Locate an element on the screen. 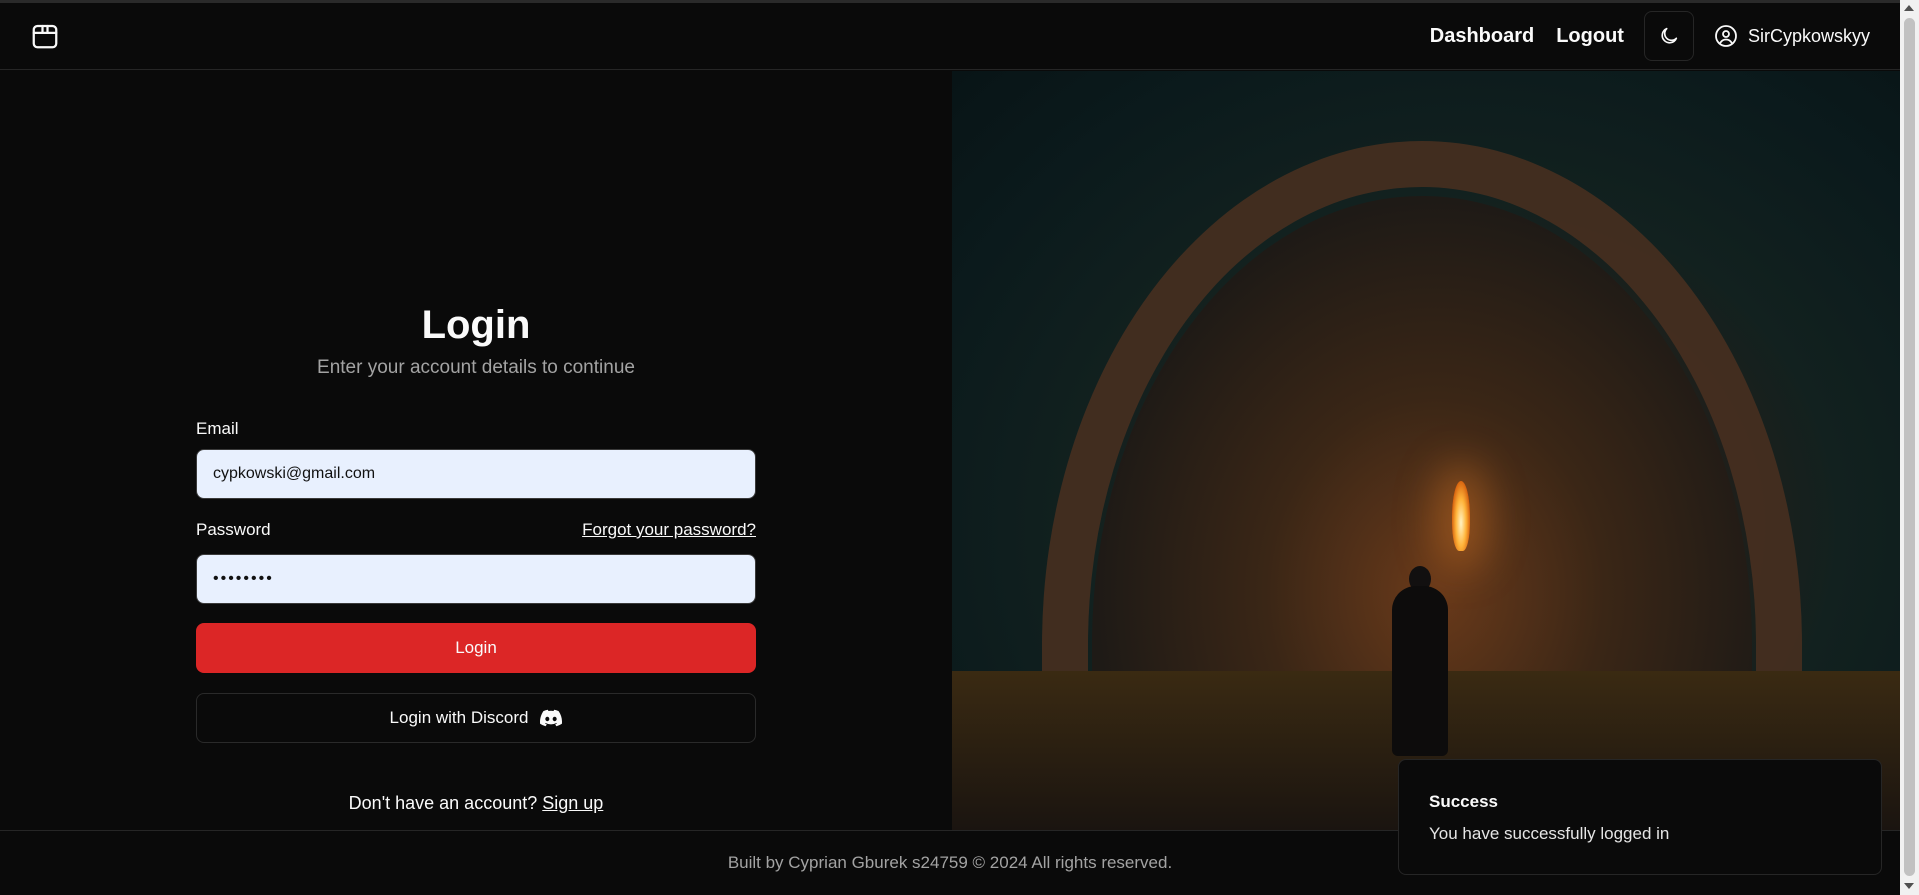 Image resolution: width=1919 pixels, height=895 pixels. discord-login-button: Login with Discord is located at coordinates (476, 718).